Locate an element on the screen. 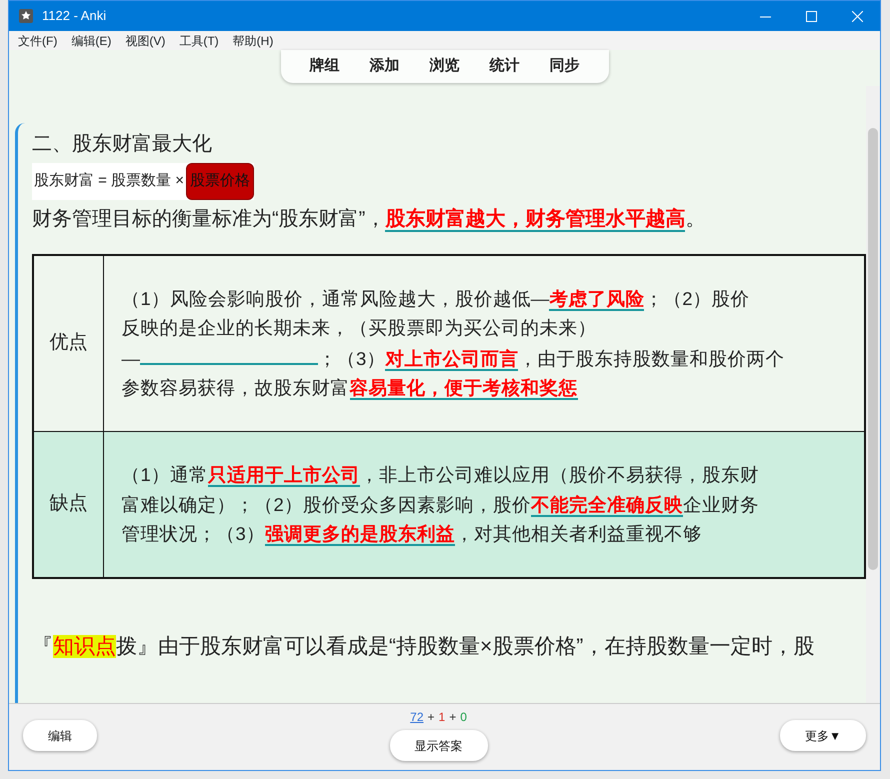  cell-text: ；（3）对上市公司而言，由于股东持股数量和股价两个 is located at coordinates (551, 359).